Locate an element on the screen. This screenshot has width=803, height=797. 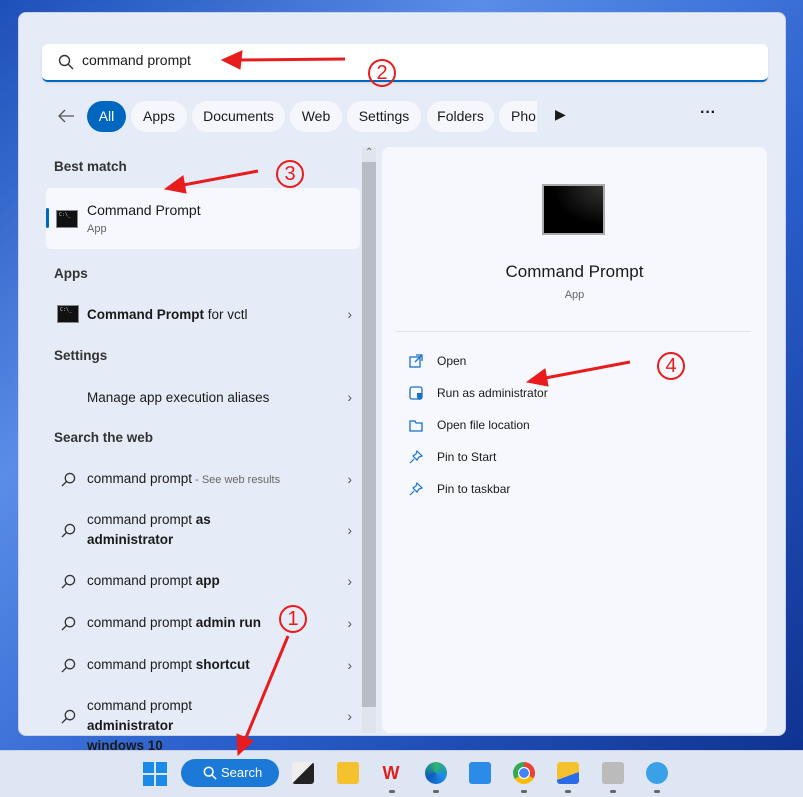
annotation-number: 4 is located at coordinates (671, 366).